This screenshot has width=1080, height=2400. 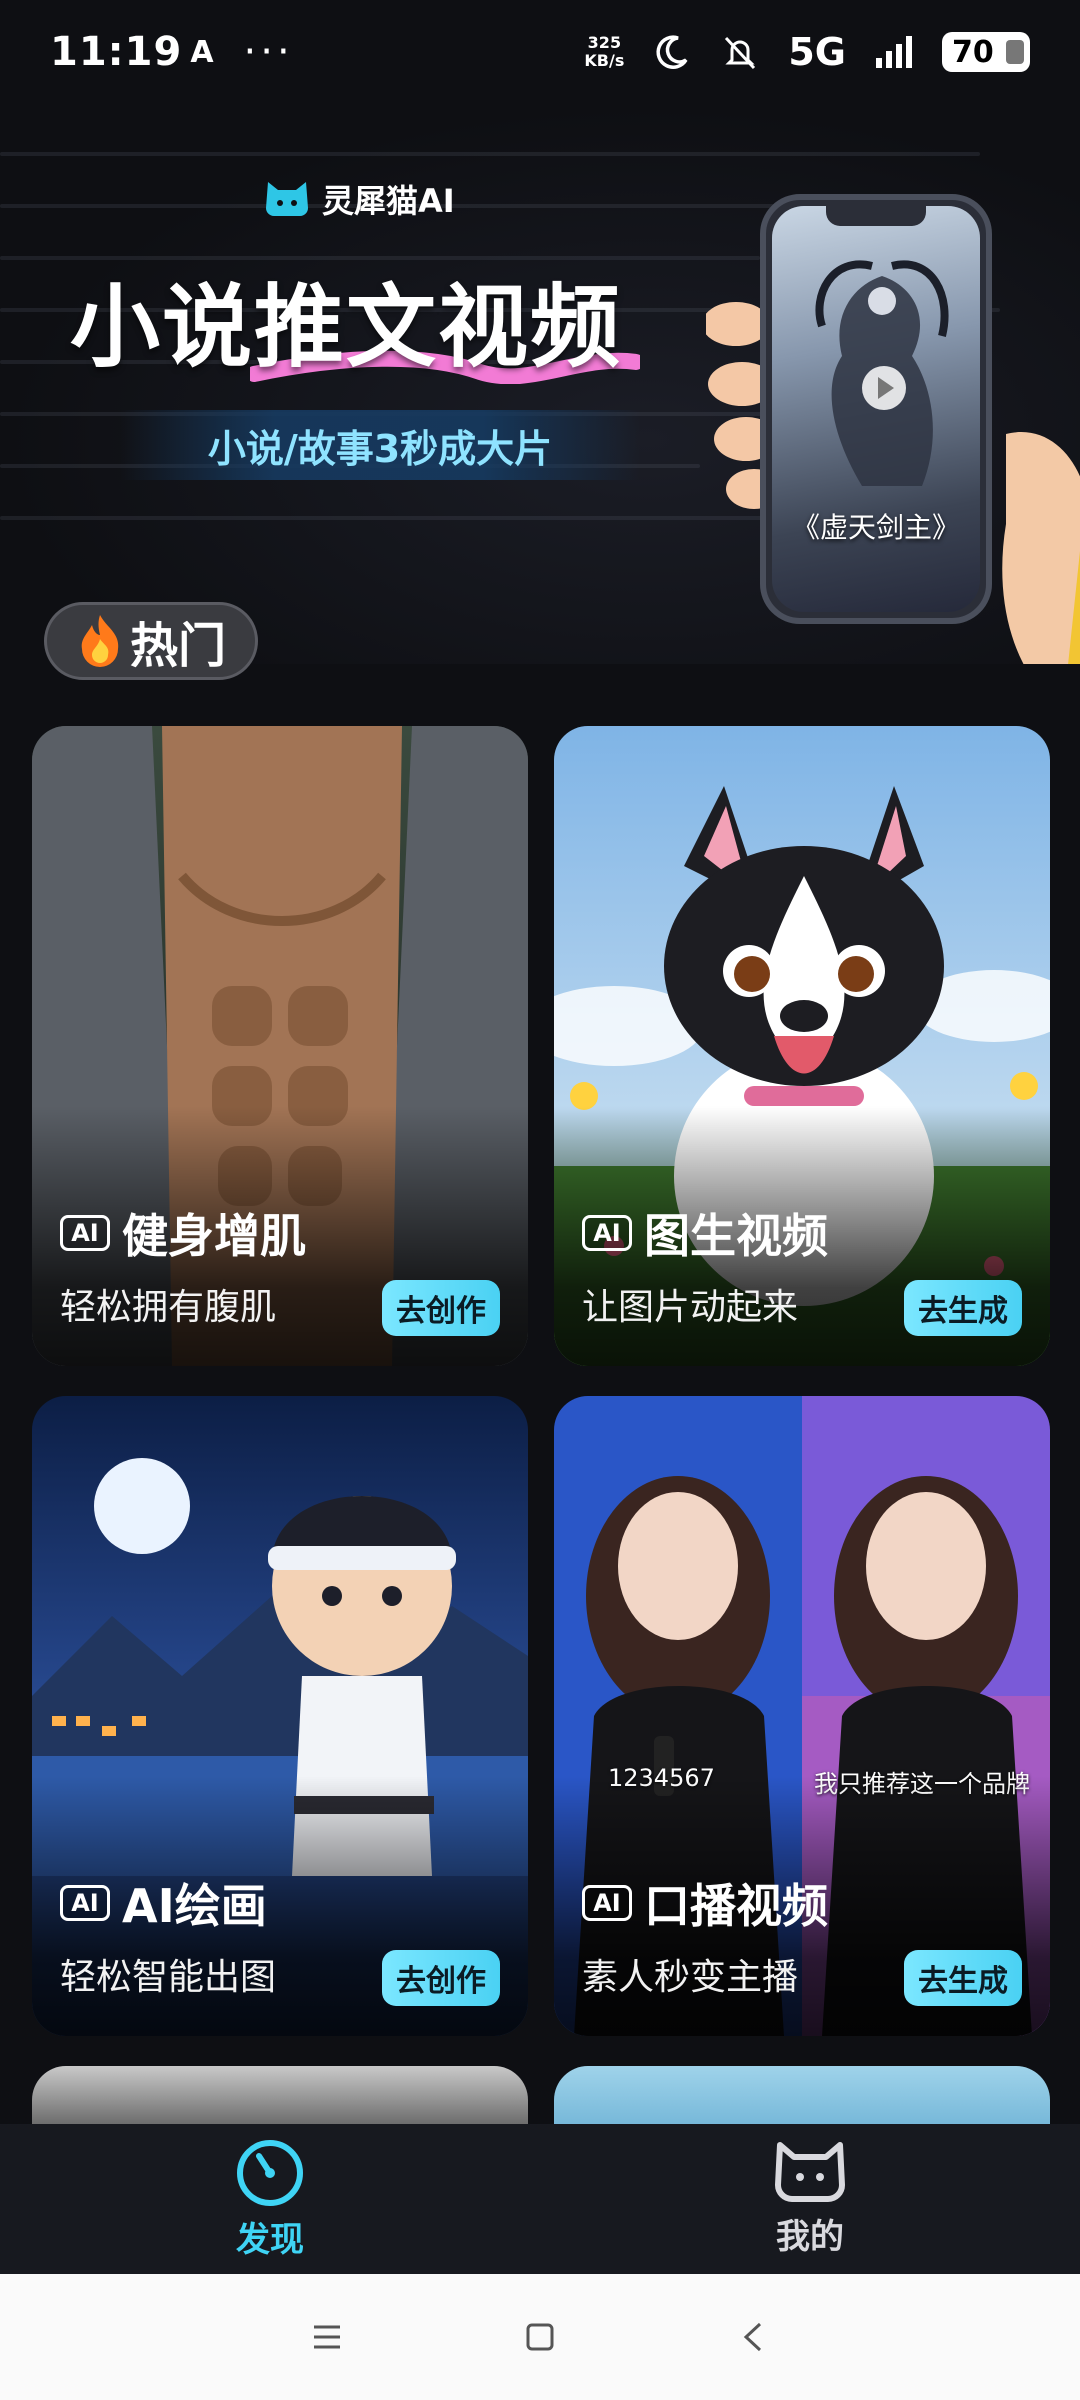 I want to click on home-button, so click(x=540, y=2337).